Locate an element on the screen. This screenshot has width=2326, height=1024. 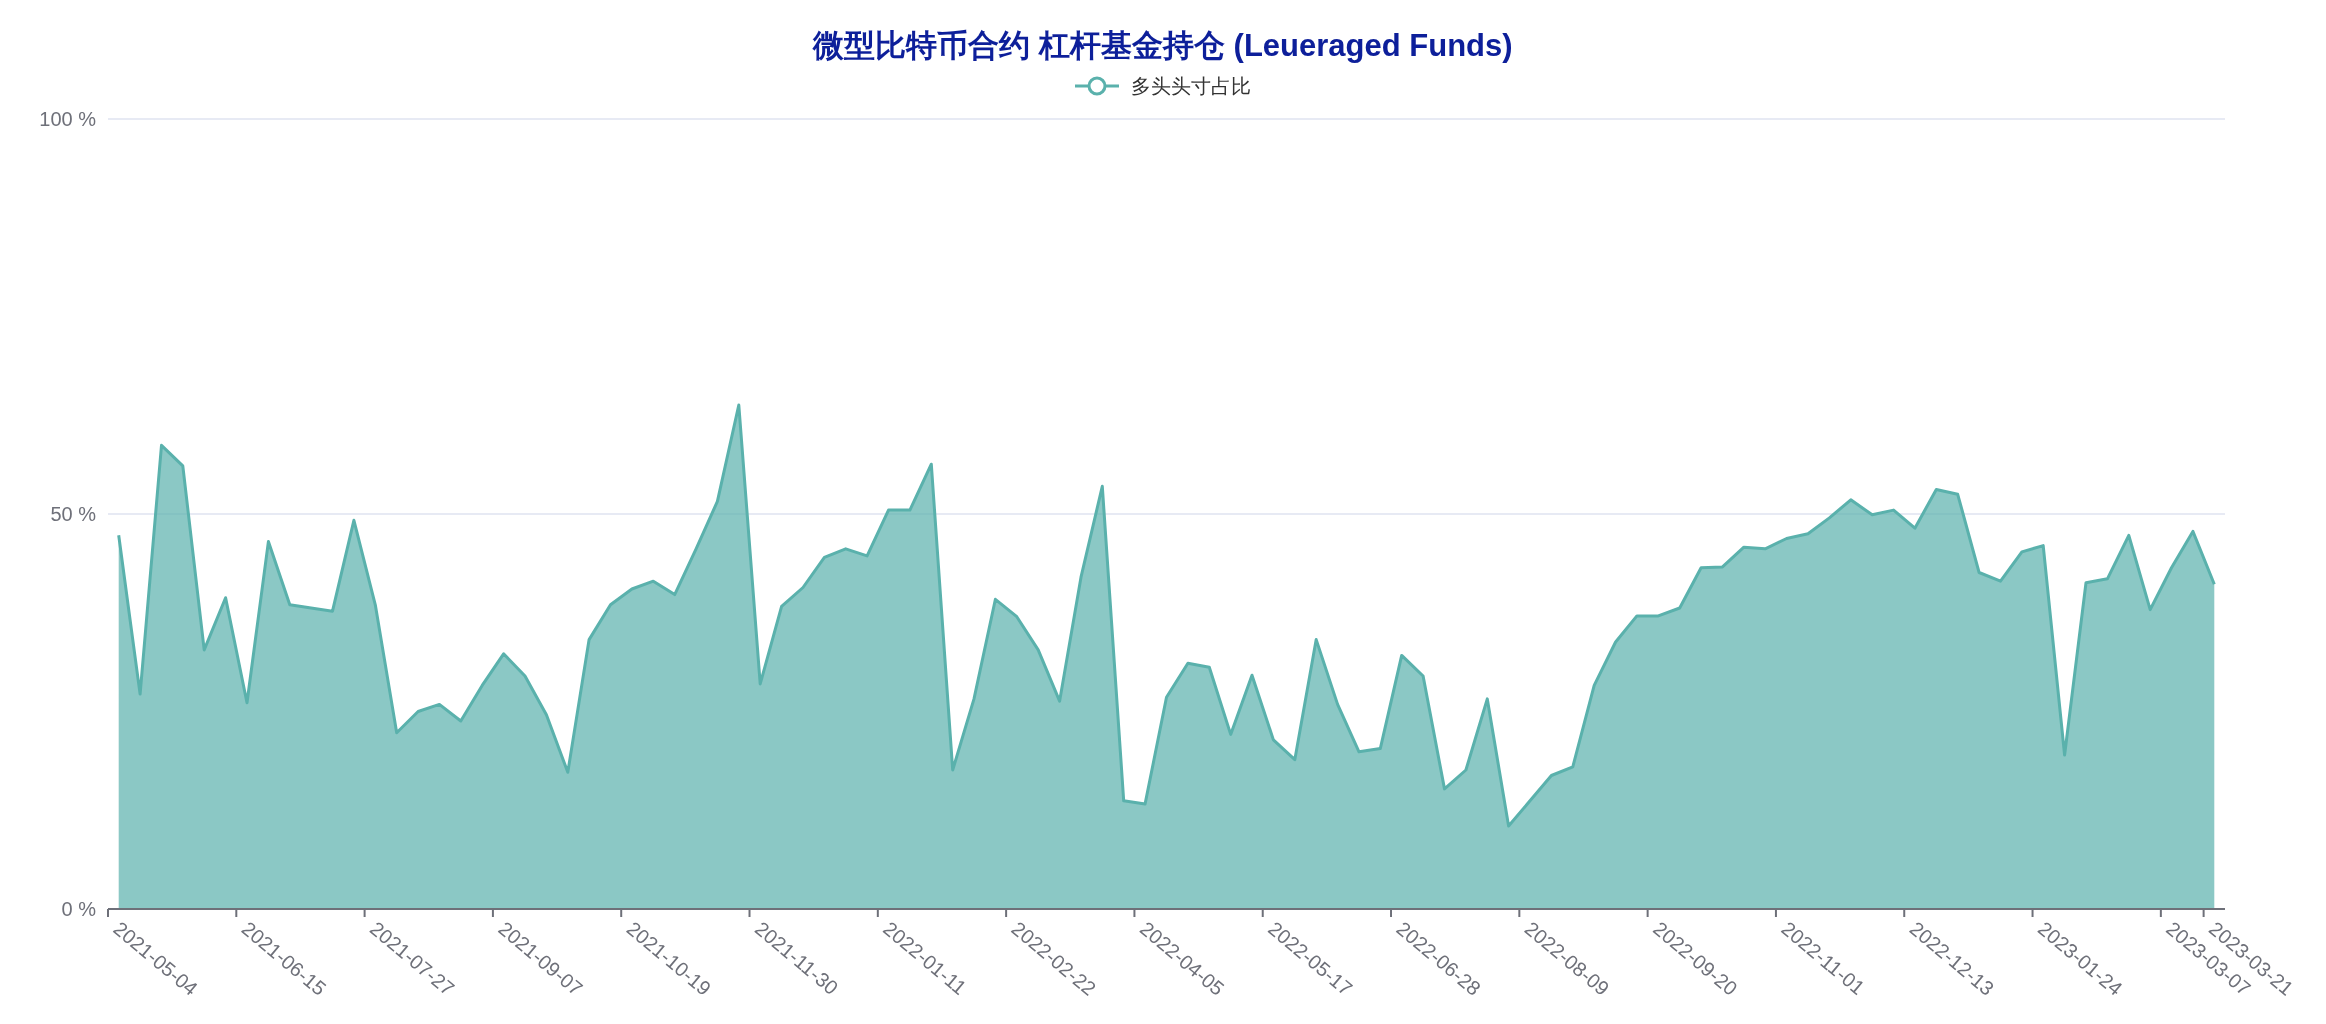
y-axis-label: 100 % is located at coordinates (67, 119).